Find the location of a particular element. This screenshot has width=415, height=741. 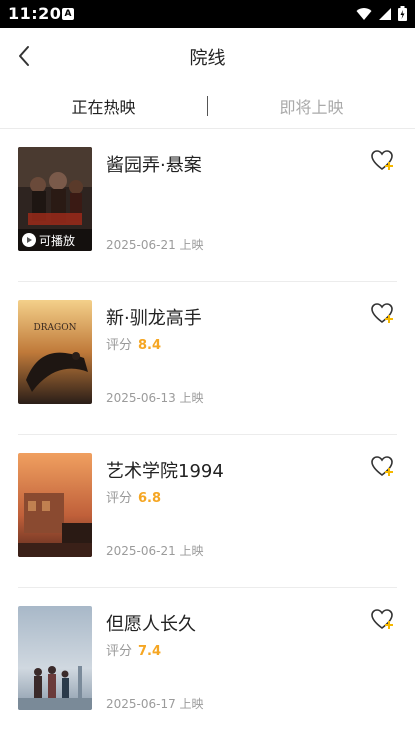

movie-title: 但愿人长久 is located at coordinates (151, 623).